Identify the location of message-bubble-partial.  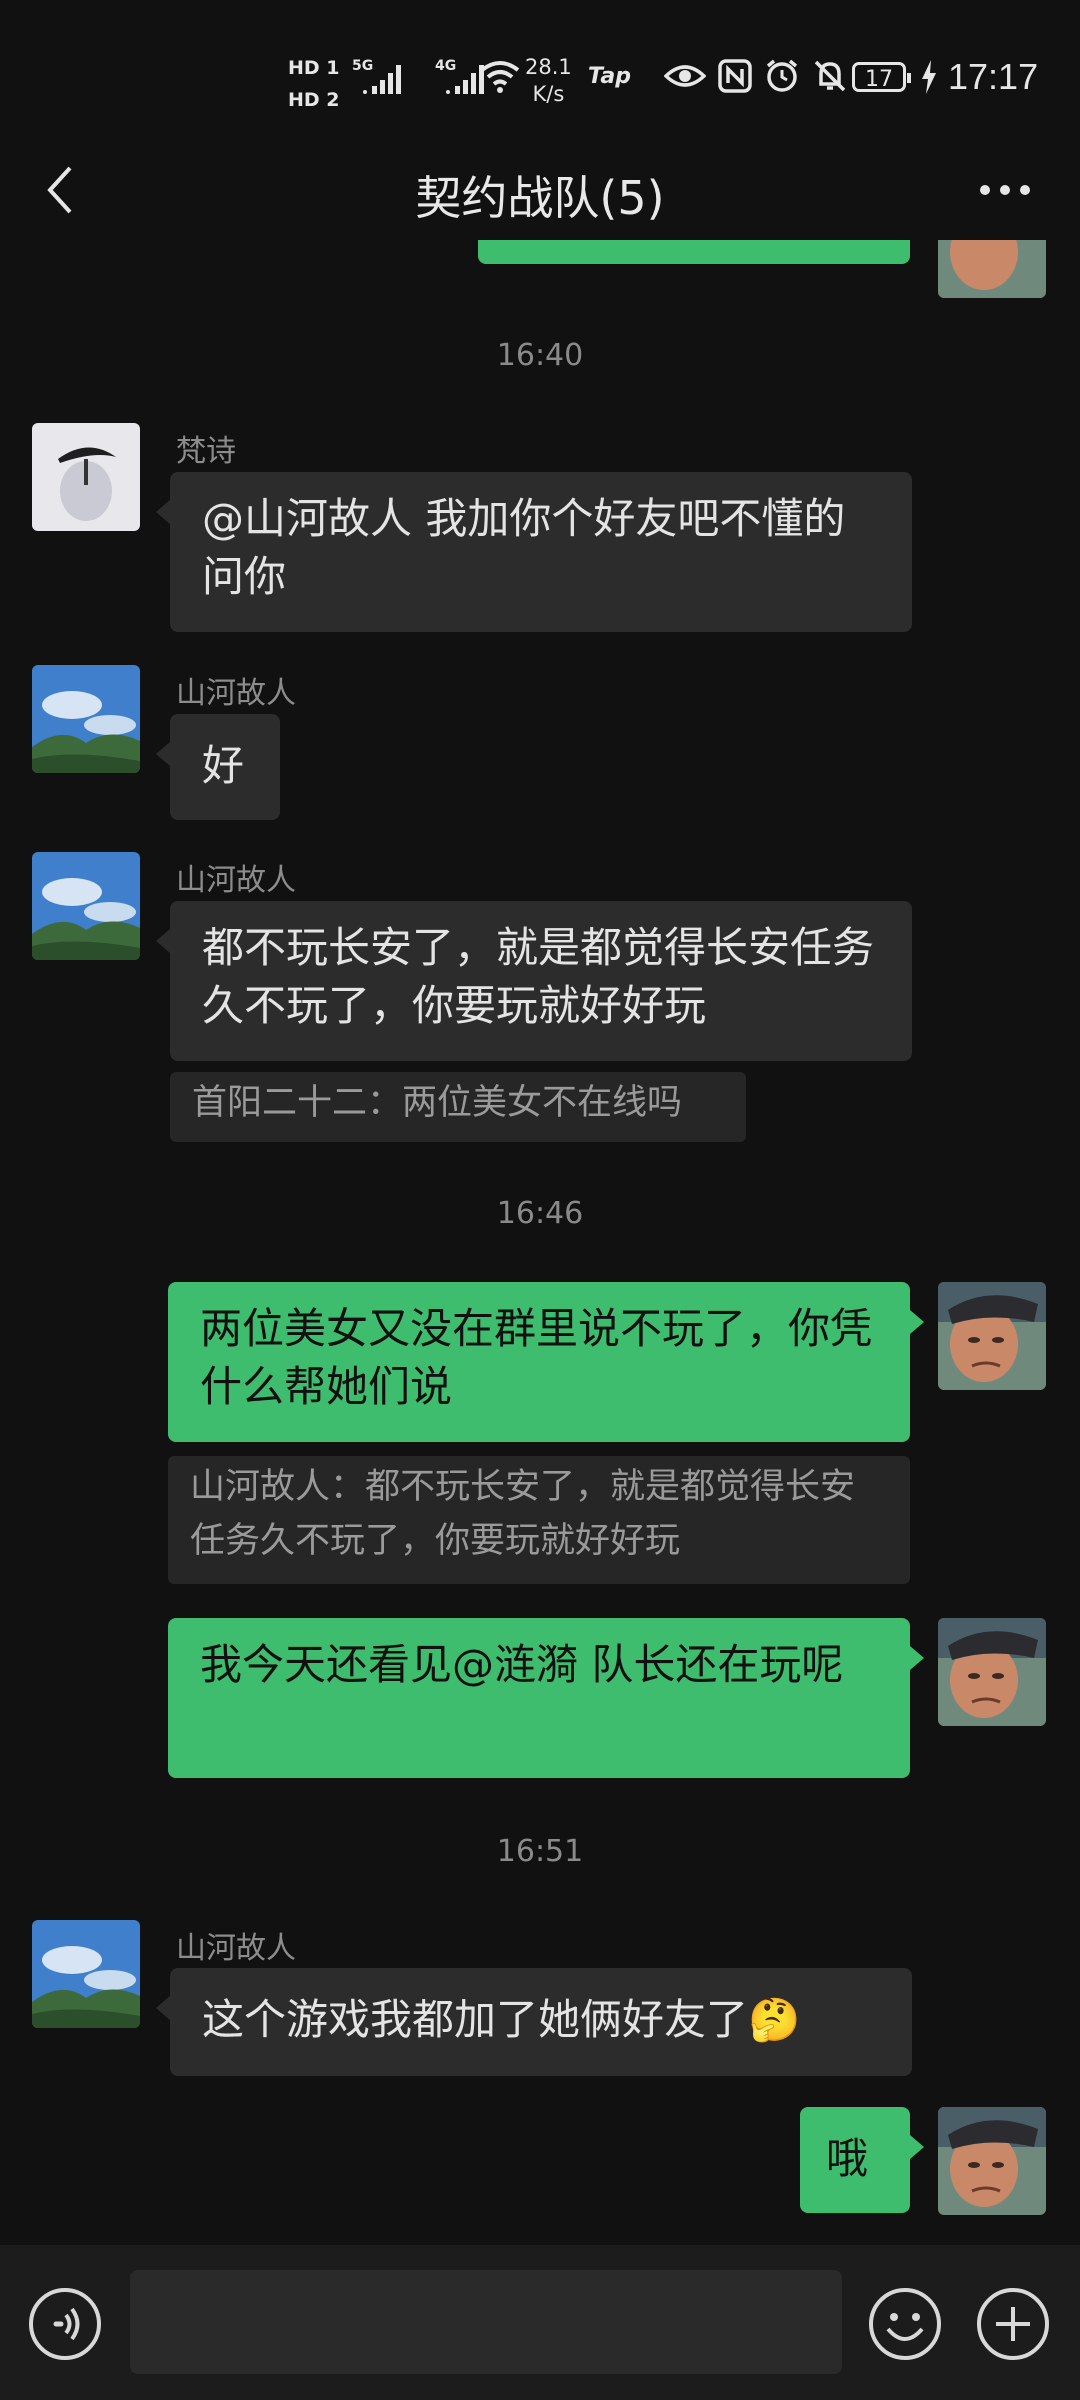
(694, 252).